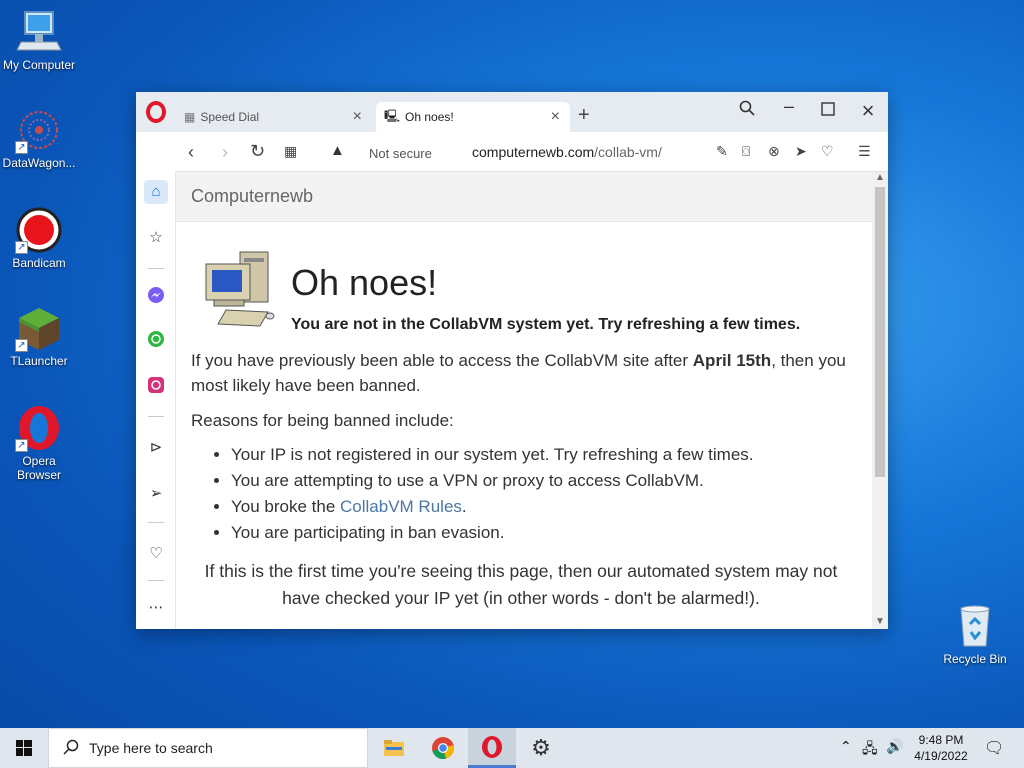 The width and height of the screenshot is (1024, 768). Describe the element at coordinates (156, 342) in the screenshot. I see `whatsapp-icon` at that location.